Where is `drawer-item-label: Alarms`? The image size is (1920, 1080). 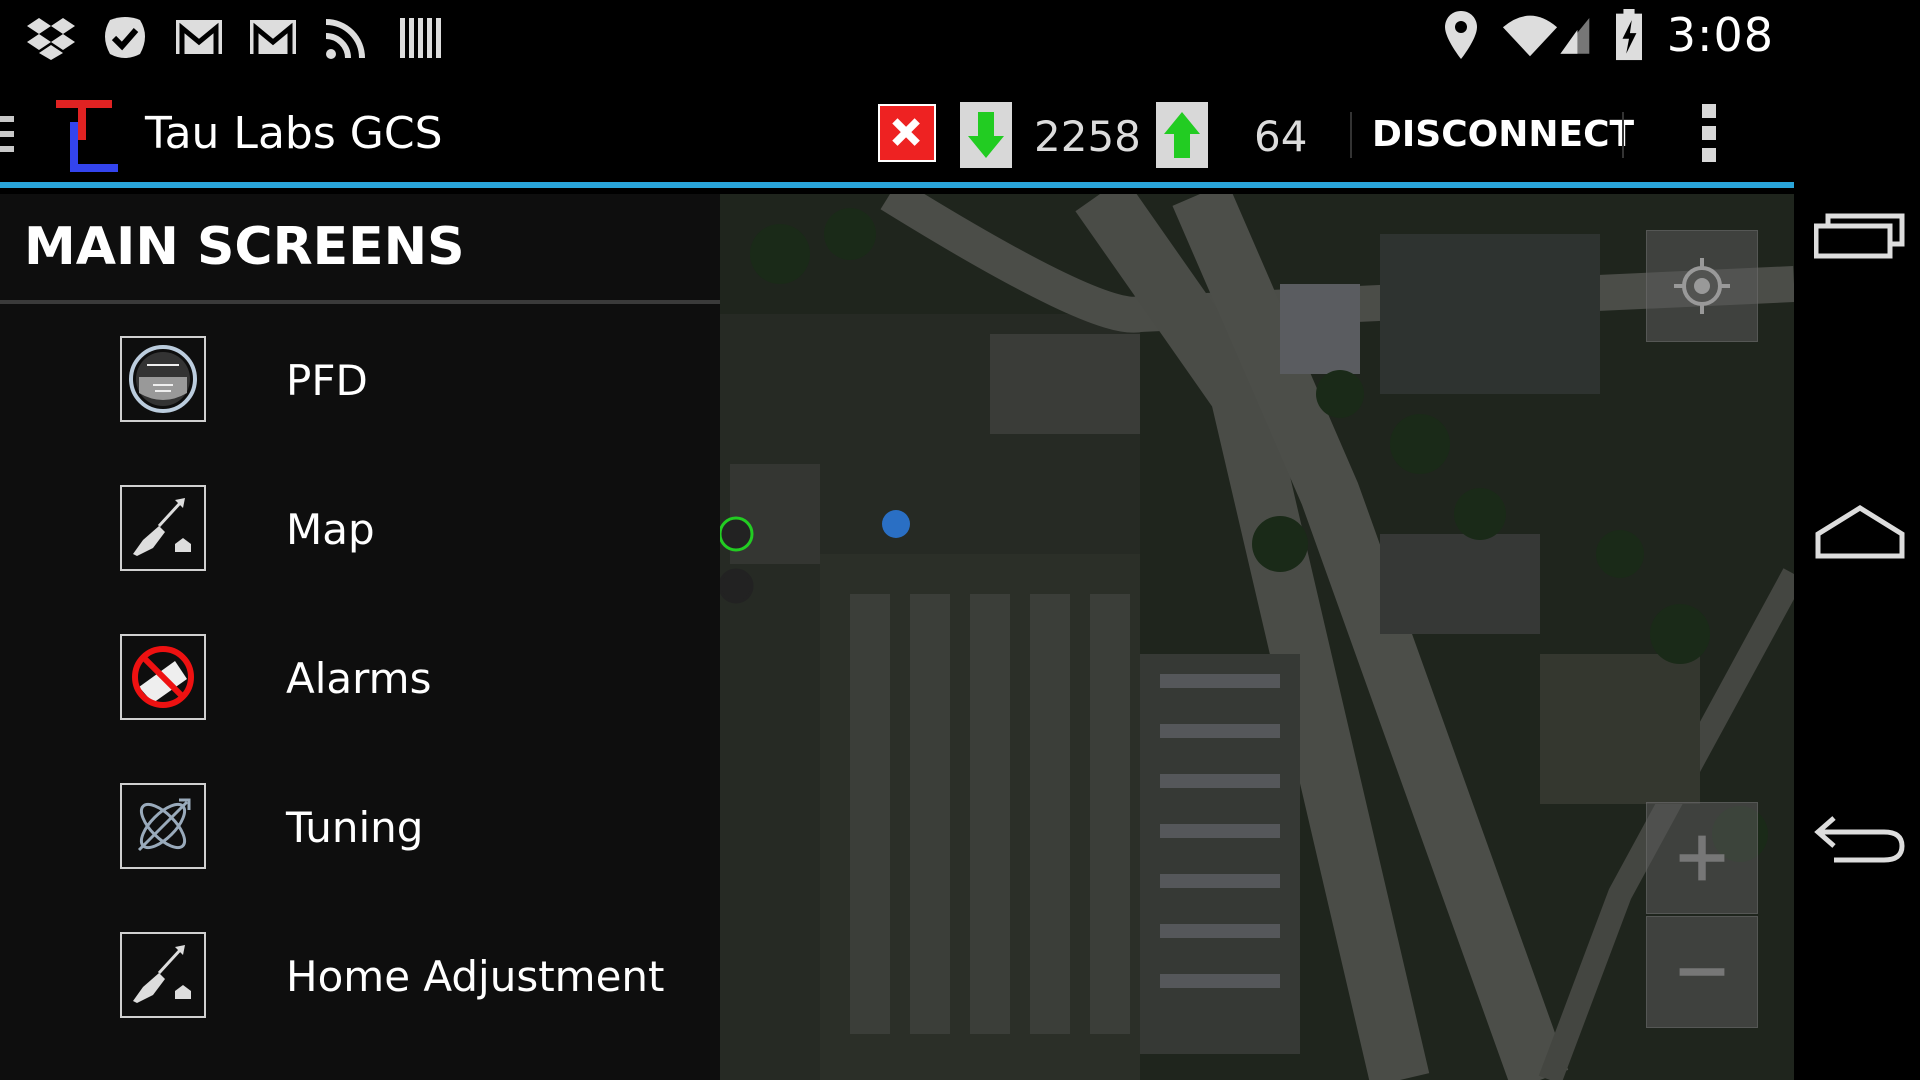 drawer-item-label: Alarms is located at coordinates (359, 678).